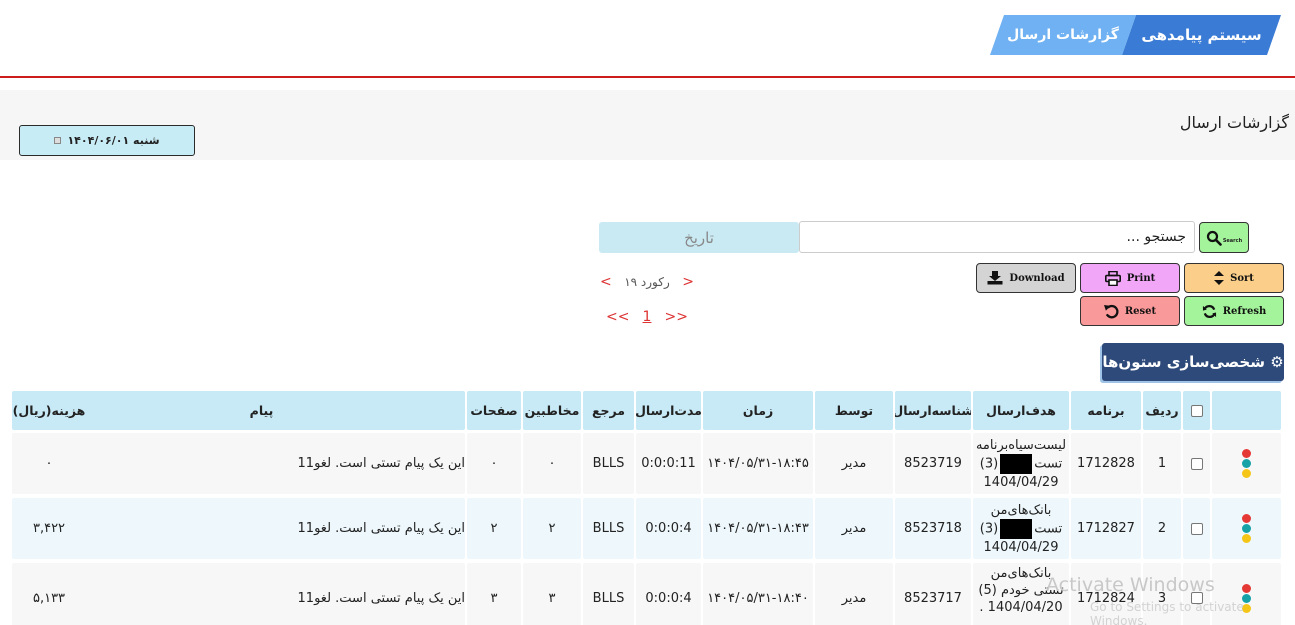  I want to click on sort-button: Sort, so click(1234, 278).